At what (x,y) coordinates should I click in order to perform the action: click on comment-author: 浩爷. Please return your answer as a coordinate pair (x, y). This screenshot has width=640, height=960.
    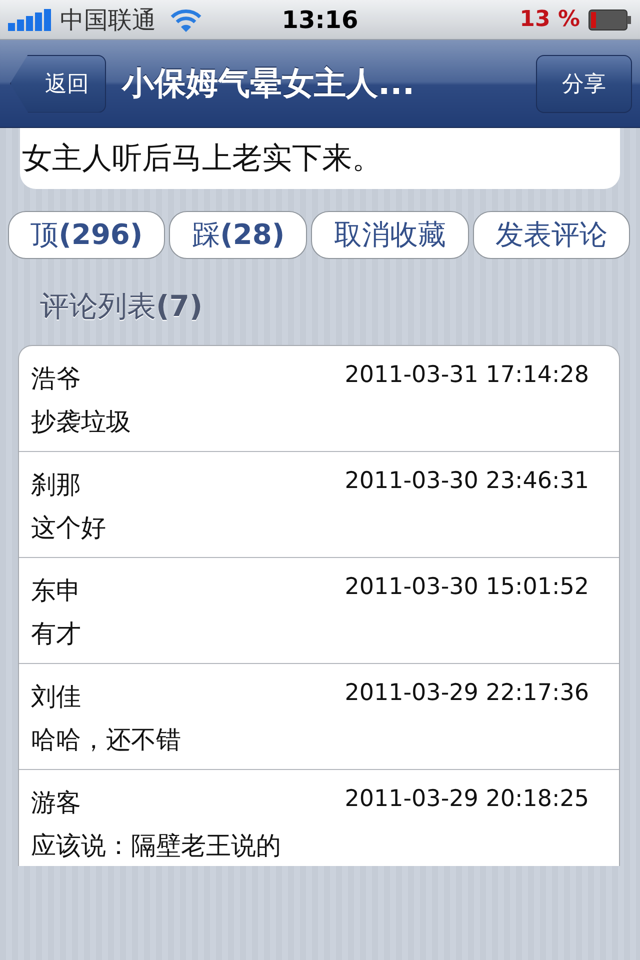
    Looking at the image, I should click on (56, 379).